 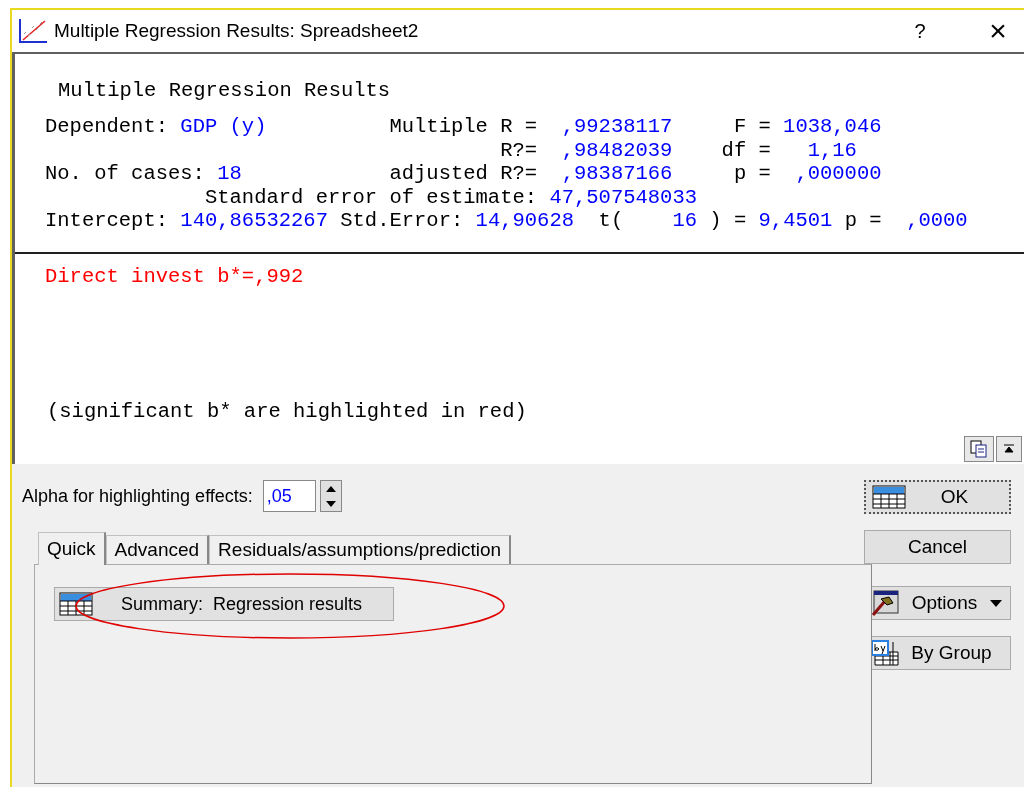 I want to click on window-title: Multiple Regression Results: Spreadsheet2, so click(x=236, y=30).